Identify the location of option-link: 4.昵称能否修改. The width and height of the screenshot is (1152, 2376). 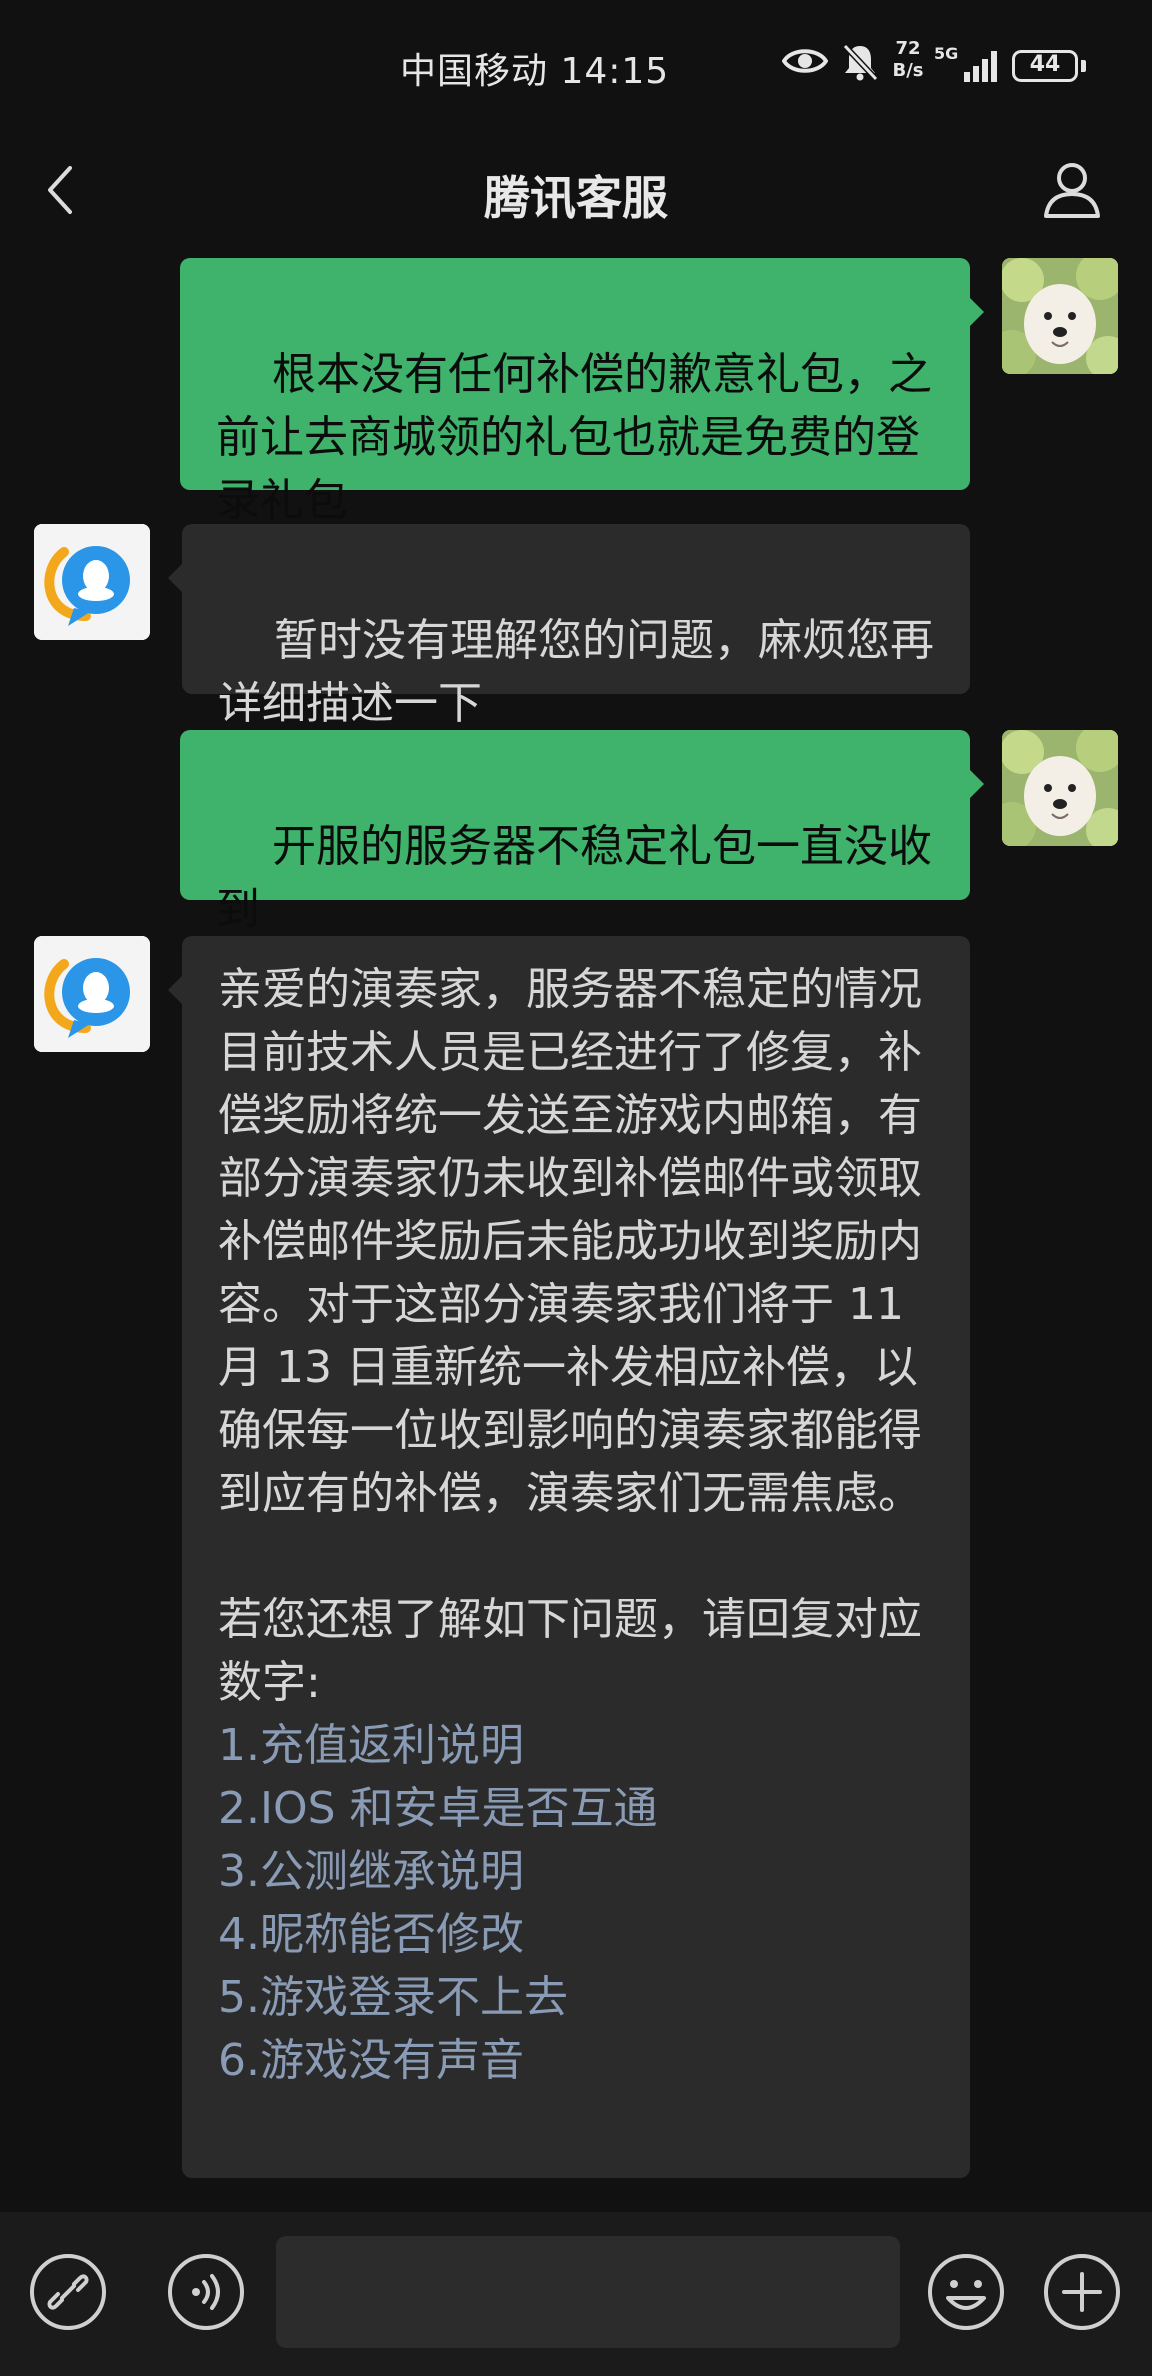
(576, 1934).